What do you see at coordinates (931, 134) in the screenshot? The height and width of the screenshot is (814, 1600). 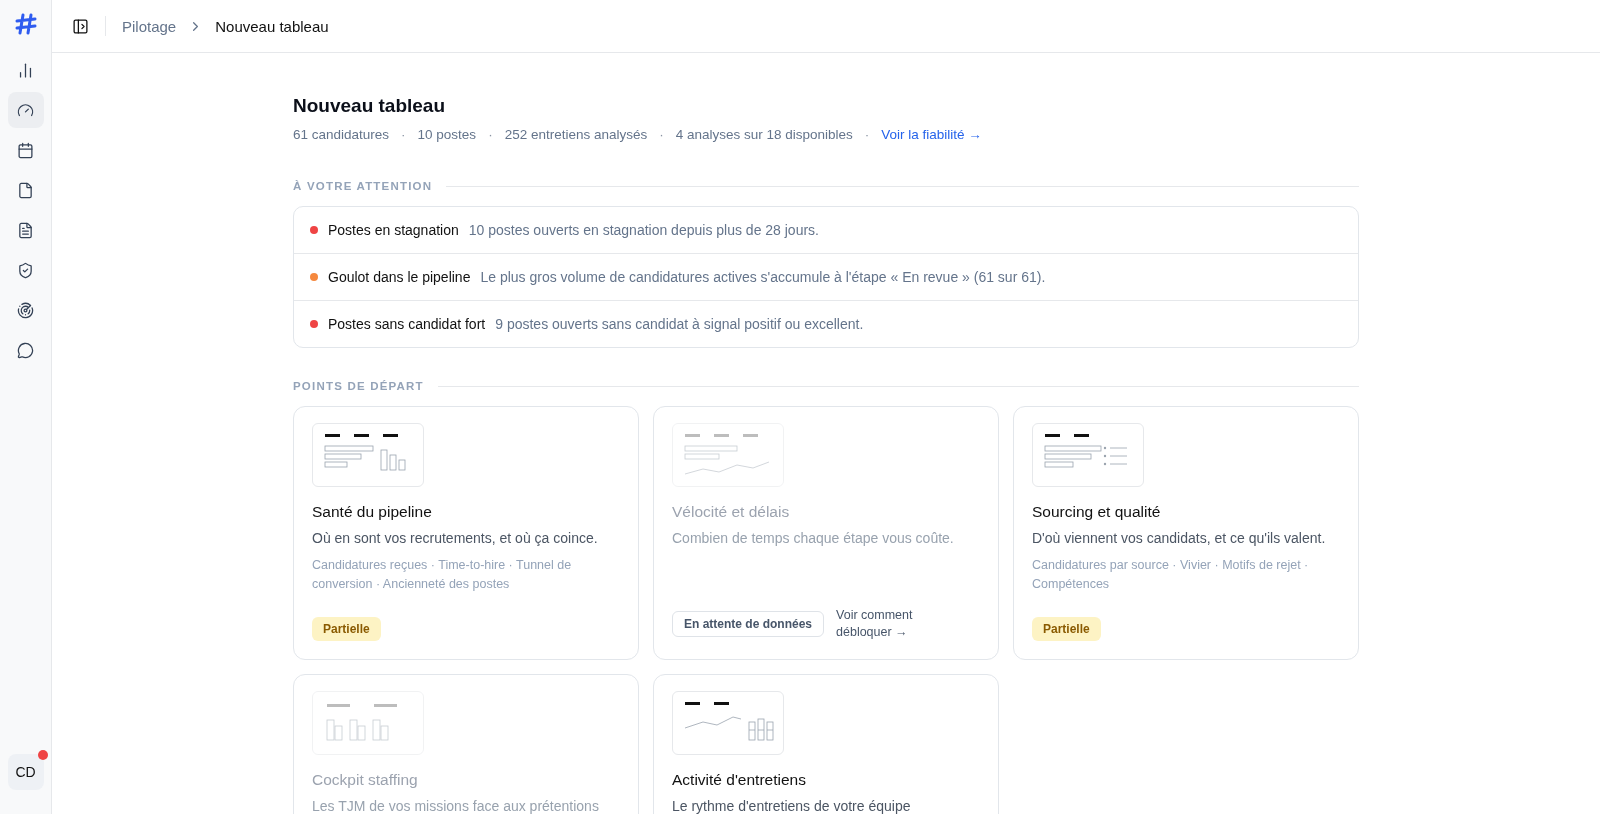 I see `reliability-link: Voir la fiabilité →` at bounding box center [931, 134].